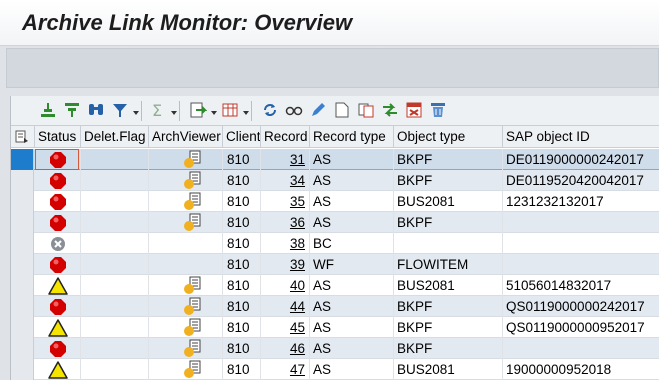 The width and height of the screenshot is (659, 380). I want to click on record-cell: 38, so click(285, 243).